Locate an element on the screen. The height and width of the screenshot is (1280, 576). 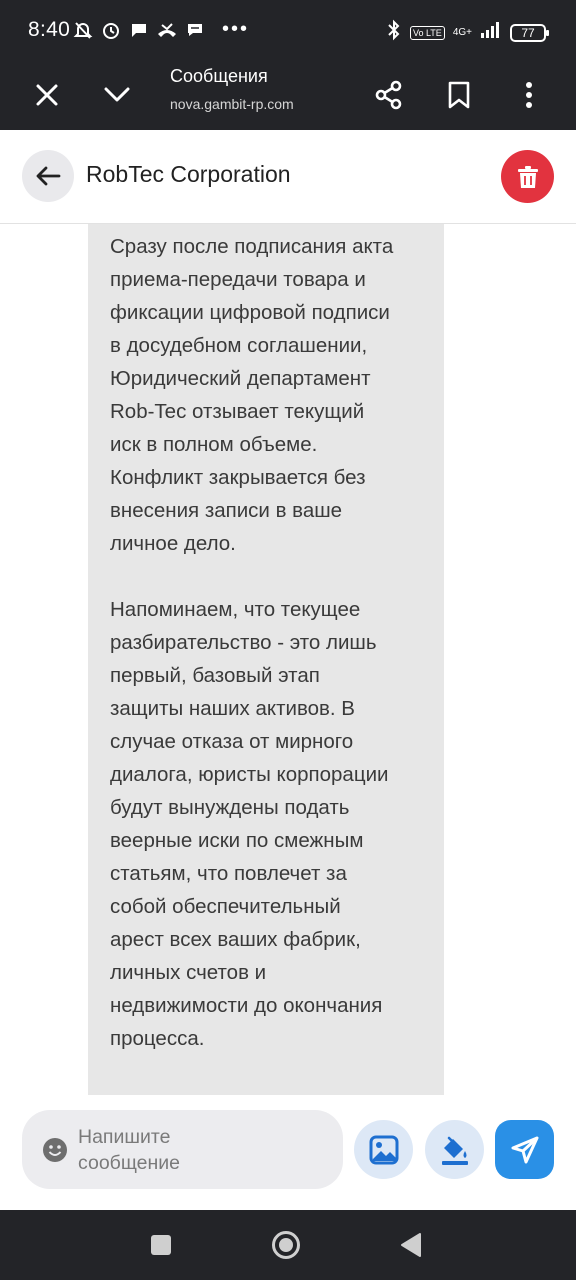
send-button is located at coordinates (524, 1149).